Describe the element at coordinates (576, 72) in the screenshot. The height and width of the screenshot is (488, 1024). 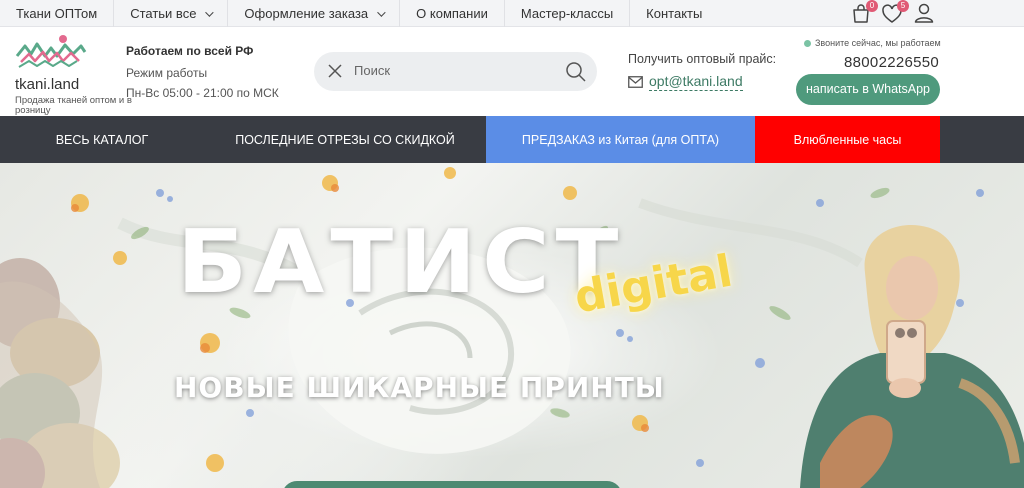
I see `search-icon` at that location.